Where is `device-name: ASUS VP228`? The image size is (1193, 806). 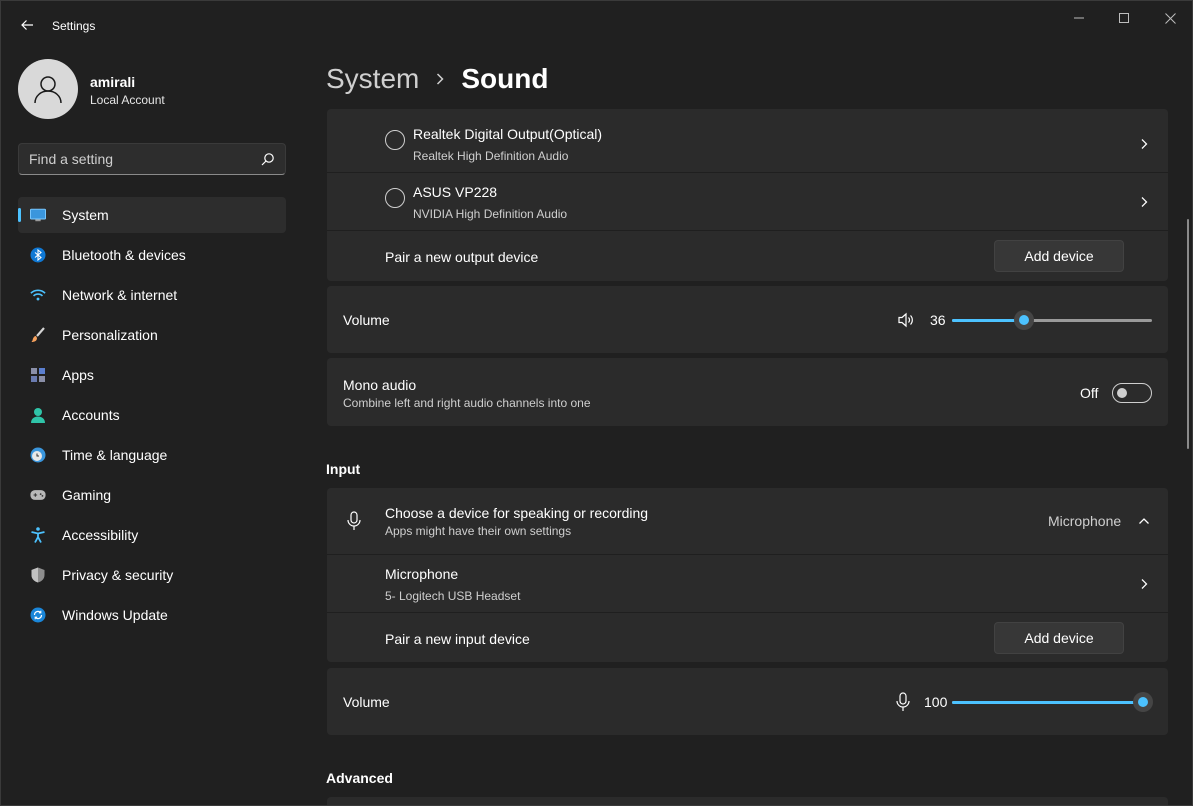 device-name: ASUS VP228 is located at coordinates (455, 192).